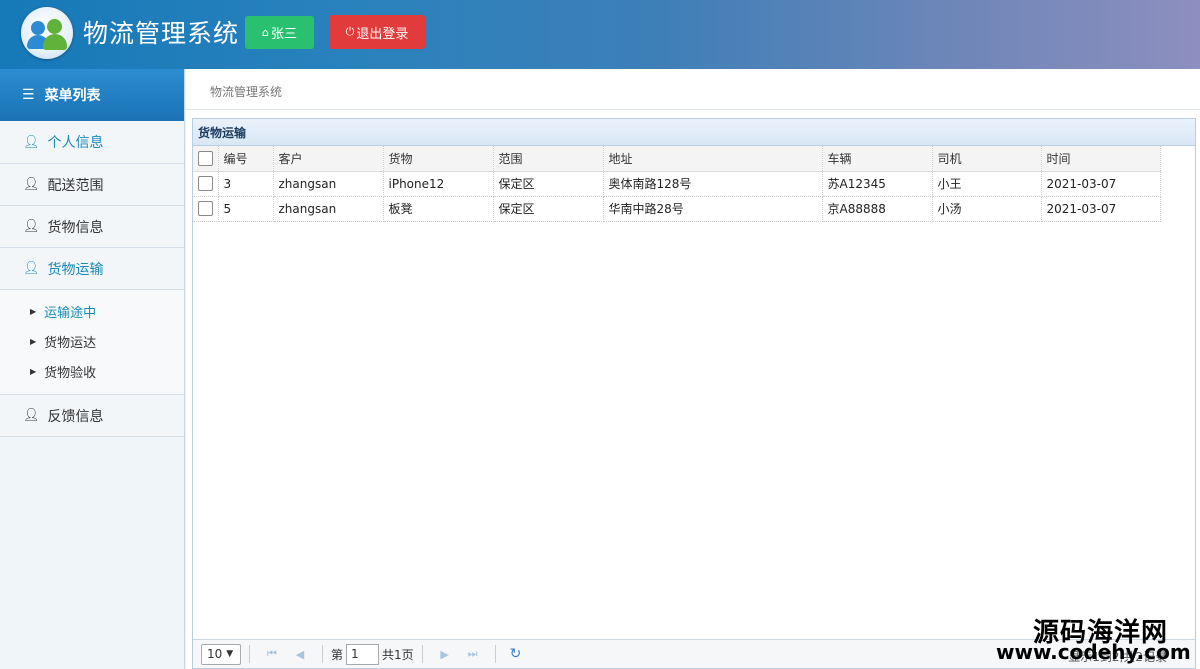  Describe the element at coordinates (215, 654) in the screenshot. I see `page-size-value: 10` at that location.